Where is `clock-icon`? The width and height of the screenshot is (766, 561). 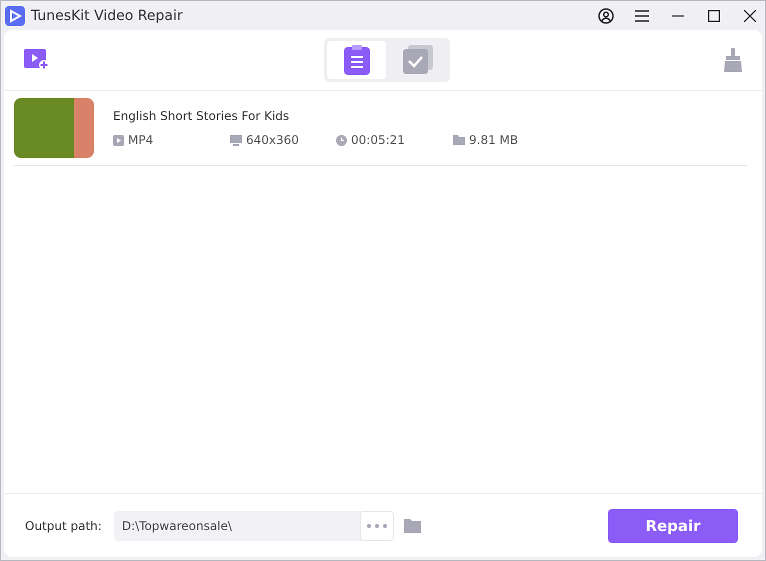 clock-icon is located at coordinates (341, 140).